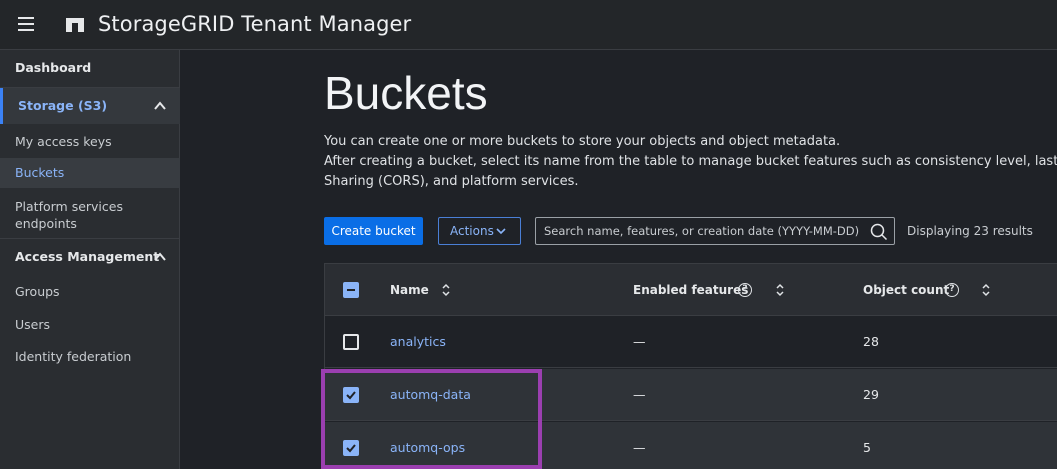 The height and width of the screenshot is (469, 1057). Describe the element at coordinates (90, 291) in the screenshot. I see `sidebar-item-groups: Groups` at that location.